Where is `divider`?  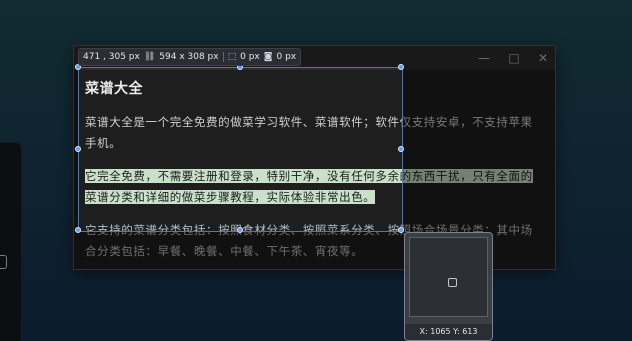
divider is located at coordinates (223, 57).